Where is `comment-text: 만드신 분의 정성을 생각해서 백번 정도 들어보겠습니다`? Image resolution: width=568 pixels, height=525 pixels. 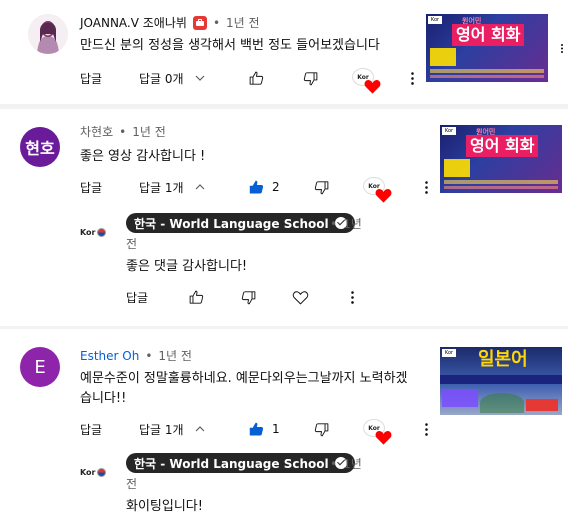
comment-text: 만드신 분의 정성을 생각해서 백번 정도 들어보겠습니다 is located at coordinates (230, 45).